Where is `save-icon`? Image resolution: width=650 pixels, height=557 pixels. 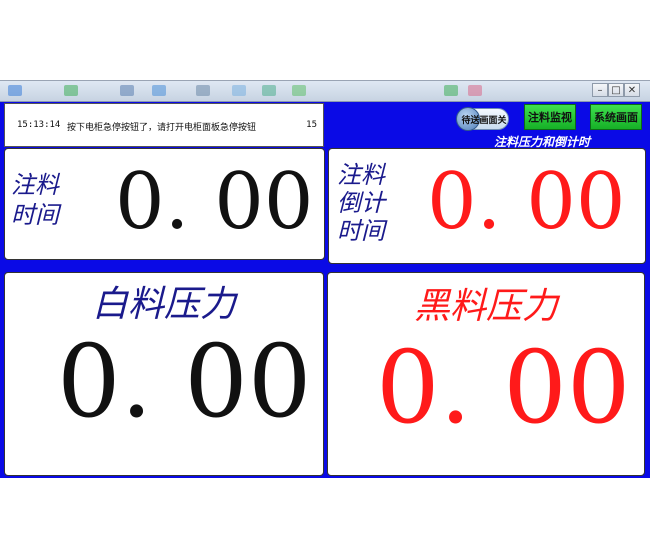
save-icon is located at coordinates (159, 90).